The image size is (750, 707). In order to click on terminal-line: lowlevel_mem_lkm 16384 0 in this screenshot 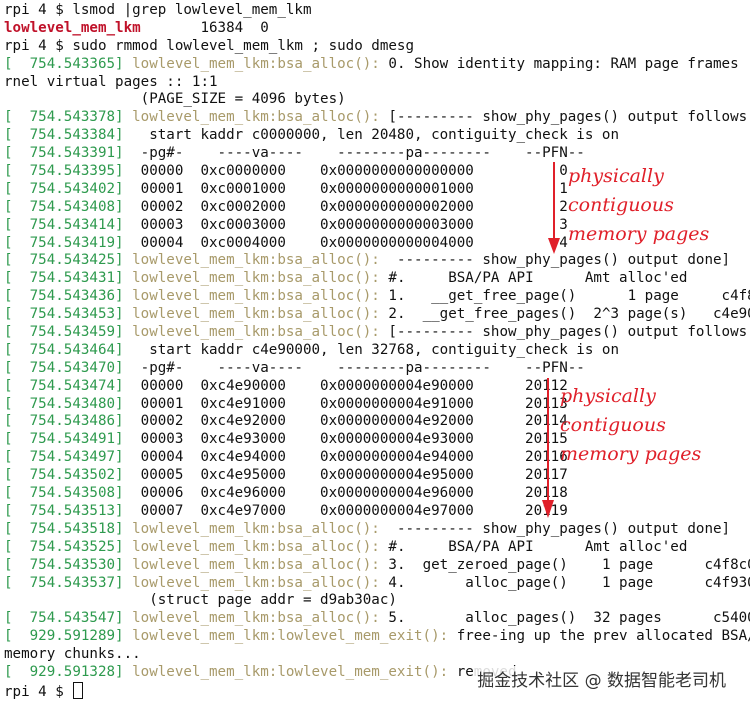, I will do `click(377, 29)`.